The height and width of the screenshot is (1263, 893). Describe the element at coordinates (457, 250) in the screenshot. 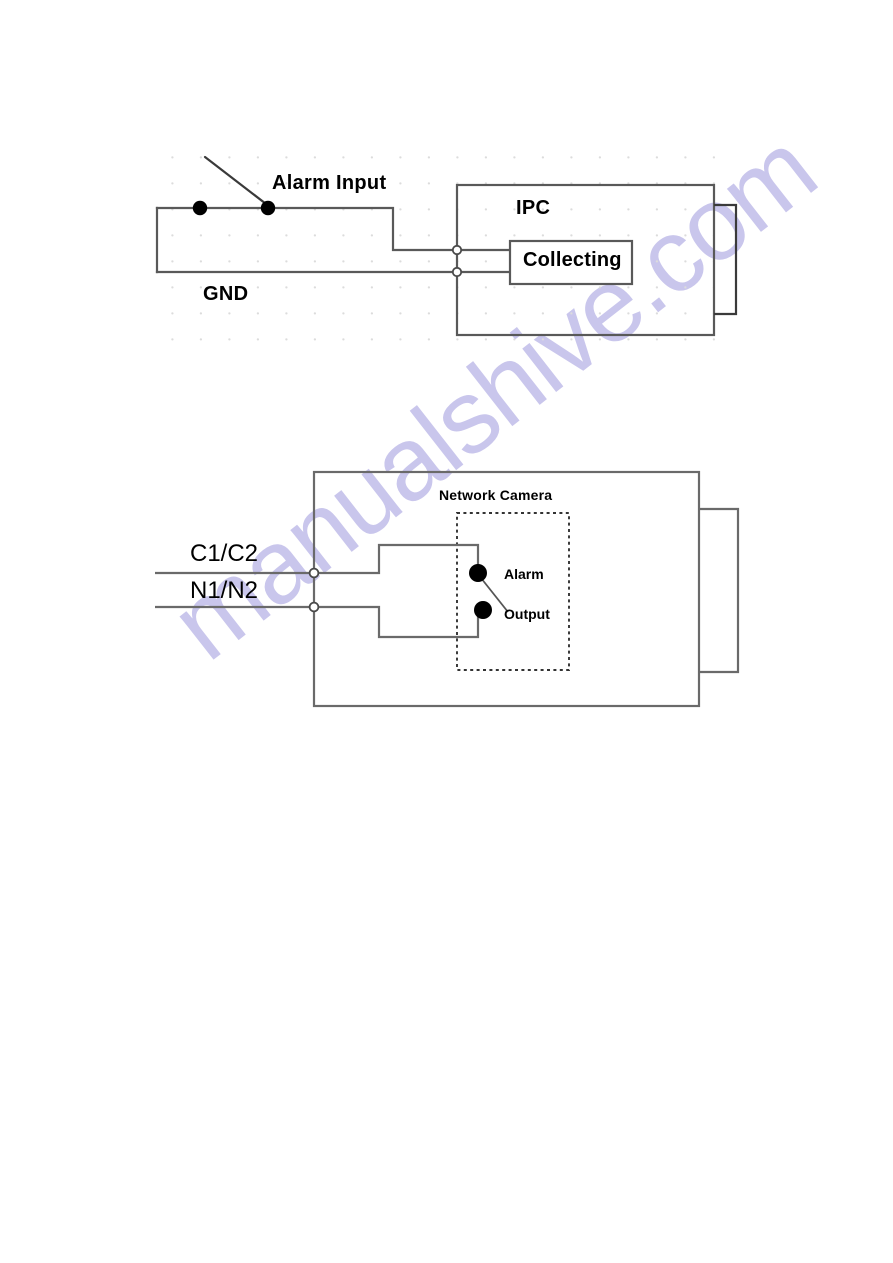

I see `alarm-terminal-circle` at that location.